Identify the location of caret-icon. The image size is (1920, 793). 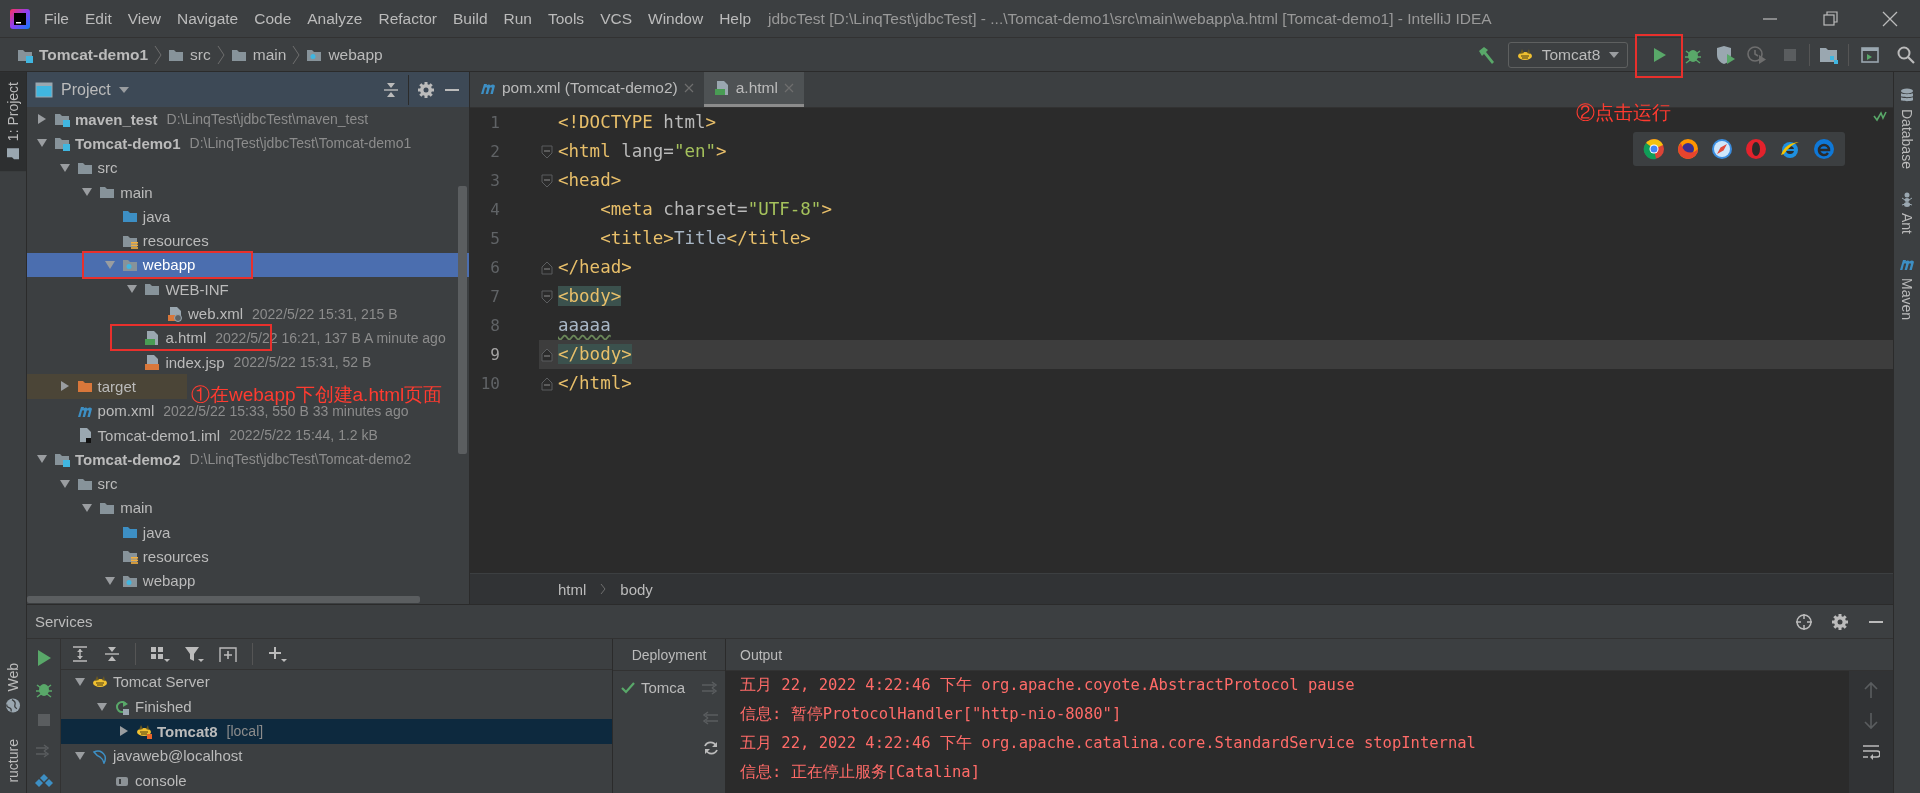
(123, 89).